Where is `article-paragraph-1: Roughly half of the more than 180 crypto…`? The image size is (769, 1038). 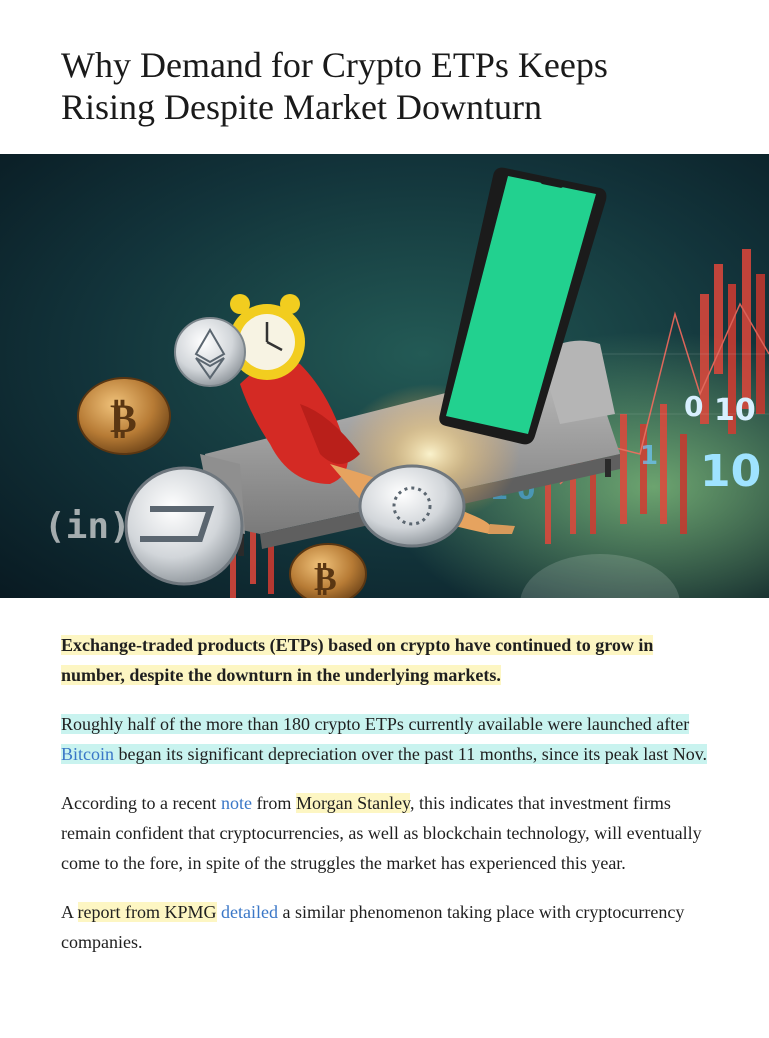 article-paragraph-1: Roughly half of the more than 180 crypto… is located at coordinates (391, 739).